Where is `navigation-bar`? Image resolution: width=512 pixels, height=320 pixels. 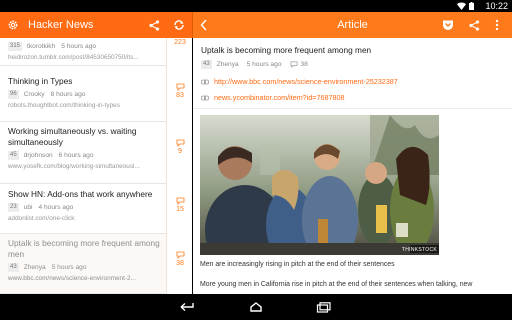
navigation-bar is located at coordinates (256, 307).